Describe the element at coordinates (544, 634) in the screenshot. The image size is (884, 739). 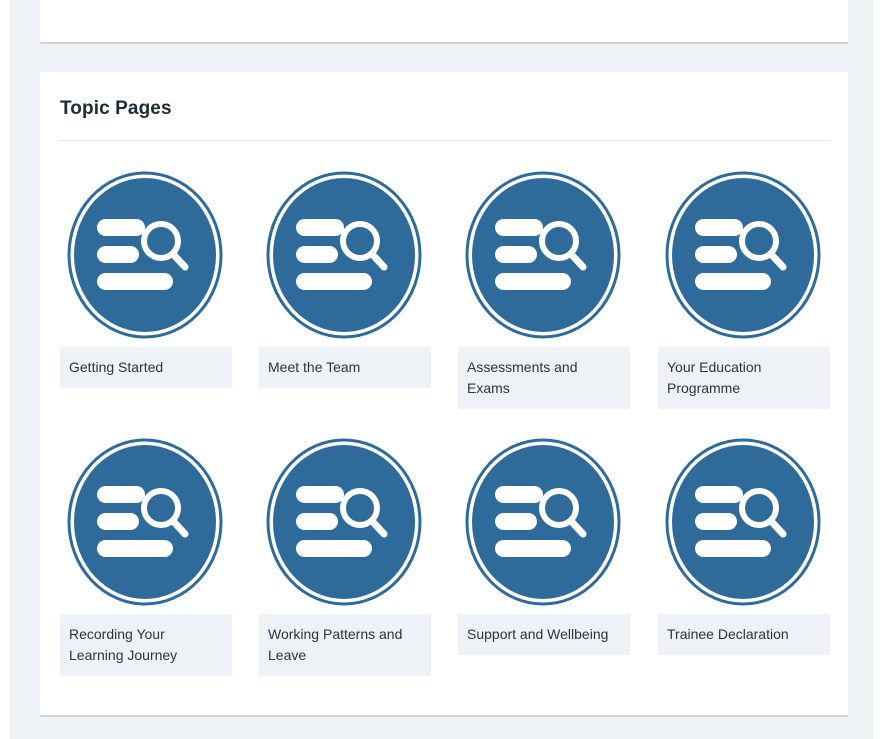
I see `topic-label: Support and Wellbeing` at that location.